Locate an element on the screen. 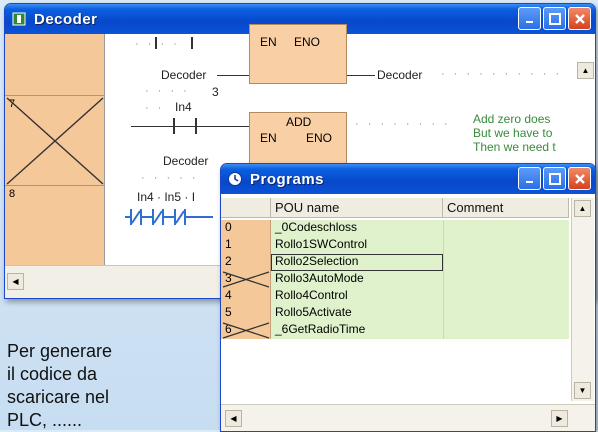 This screenshot has width=598, height=432. scroll-down-button: ▼ is located at coordinates (582, 390).